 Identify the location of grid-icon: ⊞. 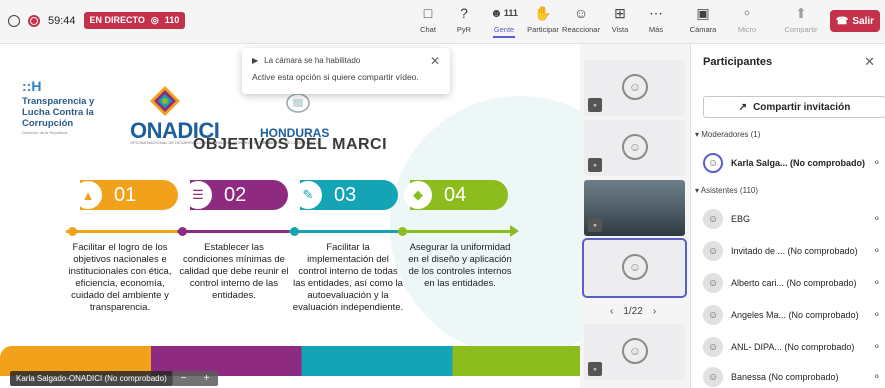
(620, 12).